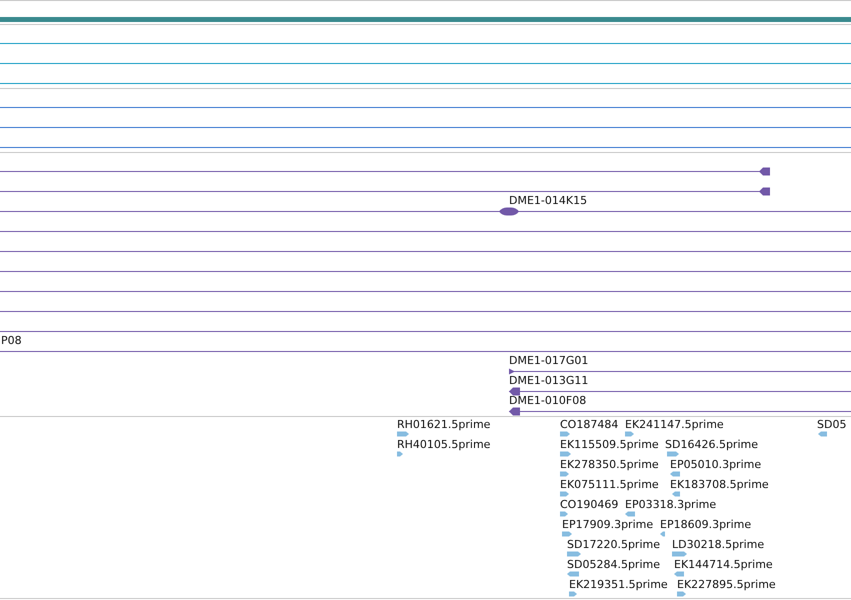 Image resolution: width=851 pixels, height=600 pixels. I want to click on read-label: EK115509.5prime, so click(609, 444).